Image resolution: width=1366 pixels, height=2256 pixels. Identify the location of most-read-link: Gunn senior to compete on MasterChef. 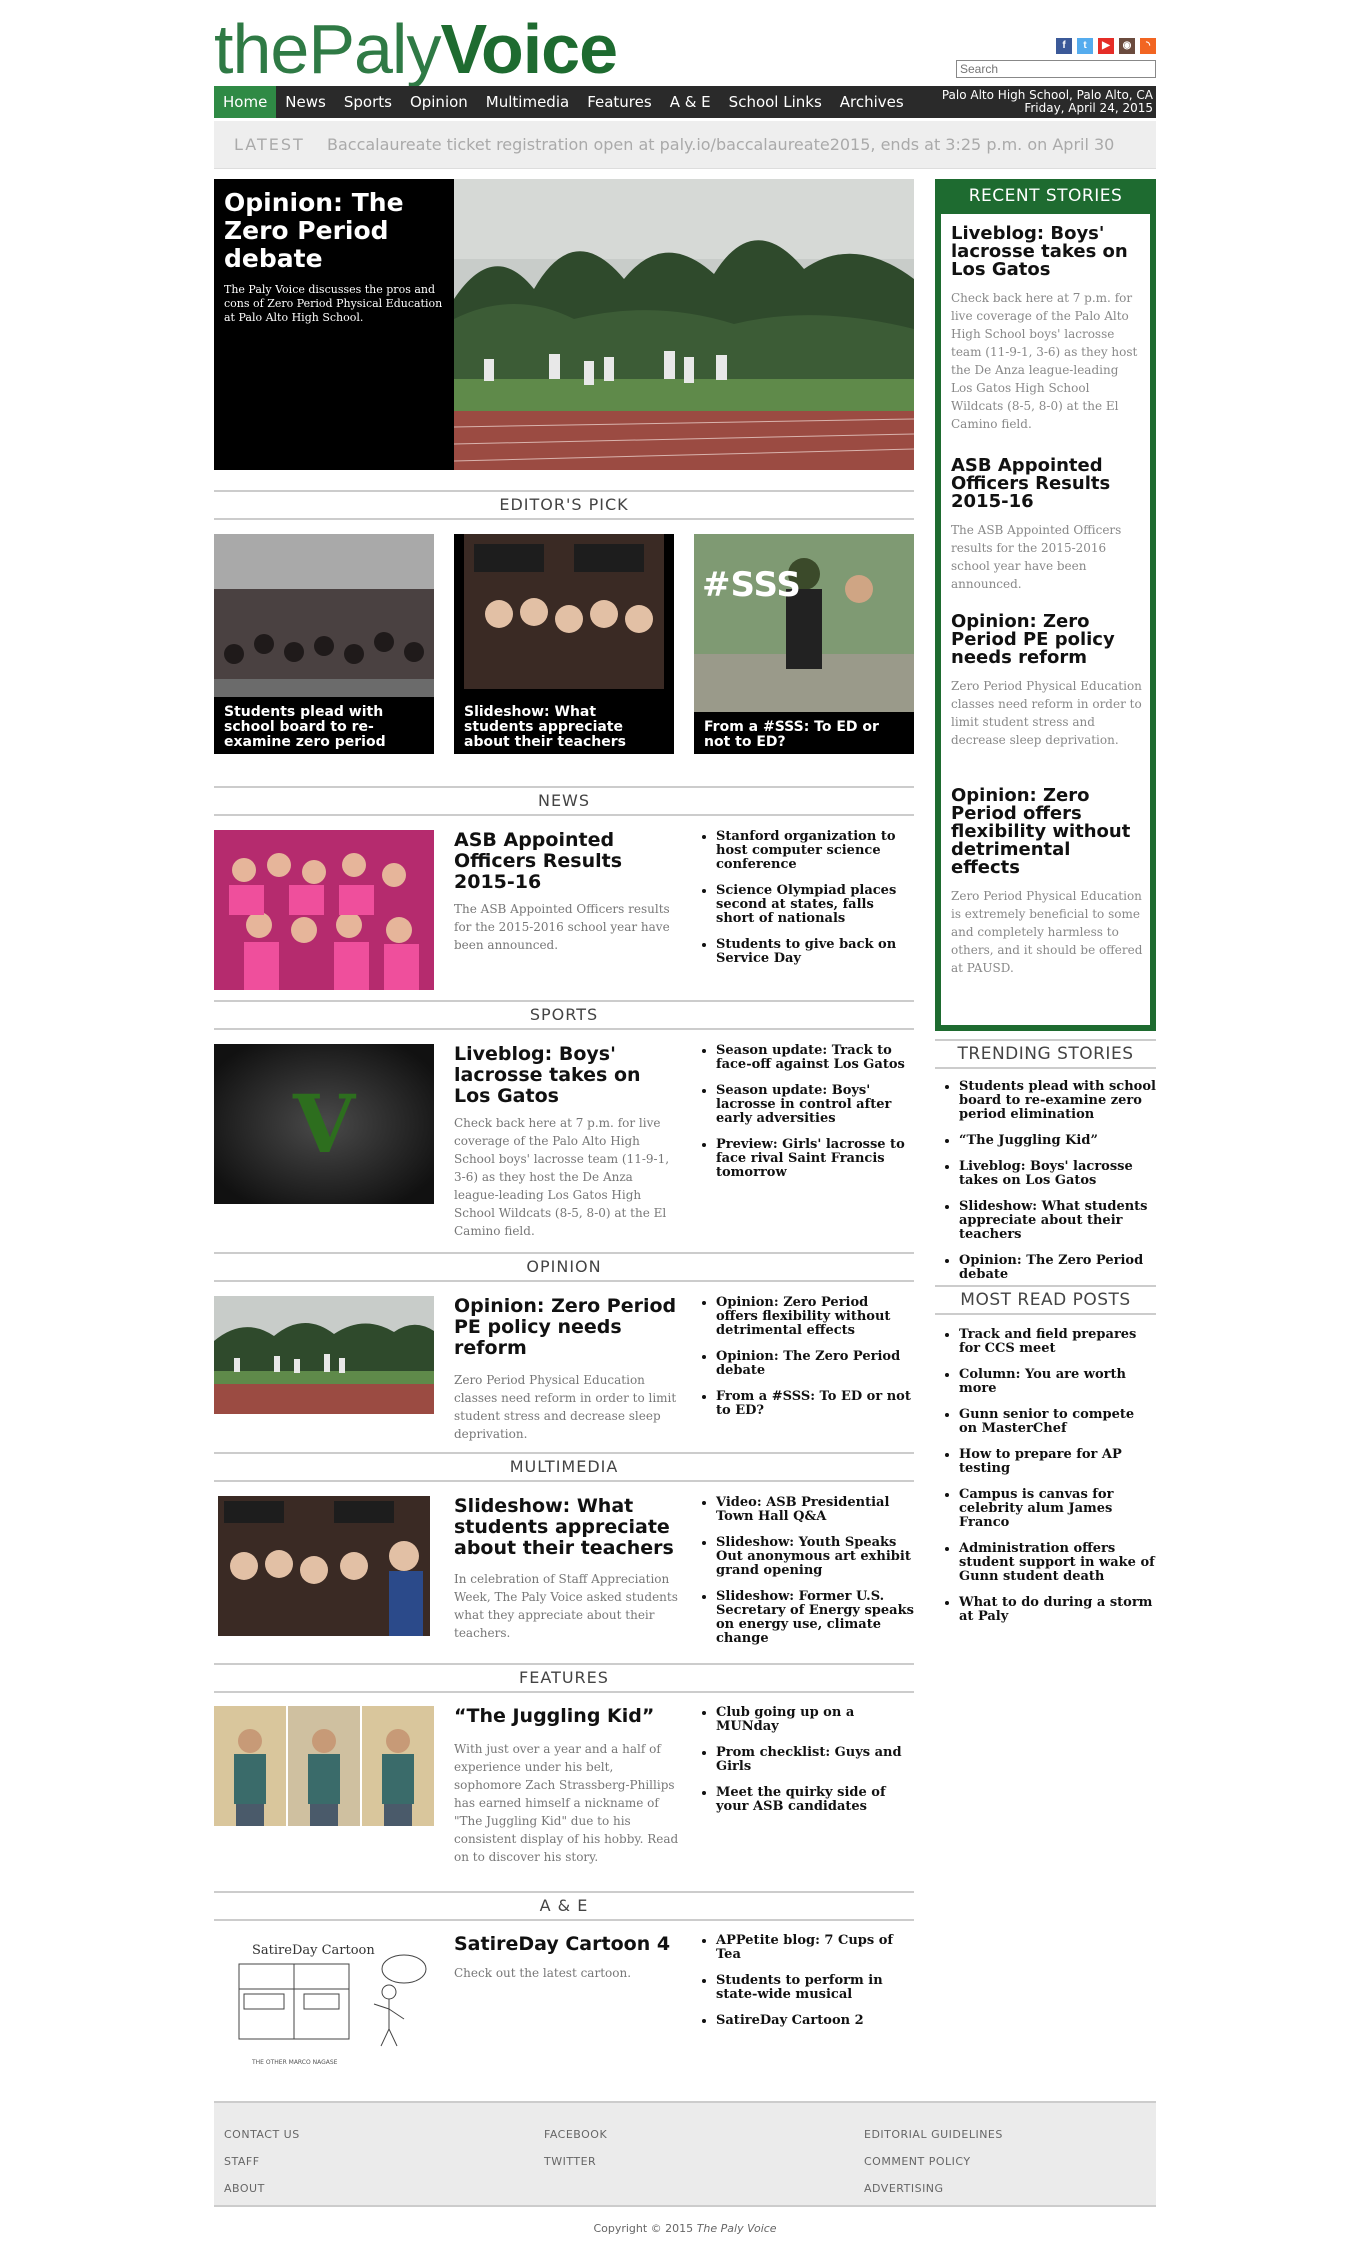
(1057, 1422).